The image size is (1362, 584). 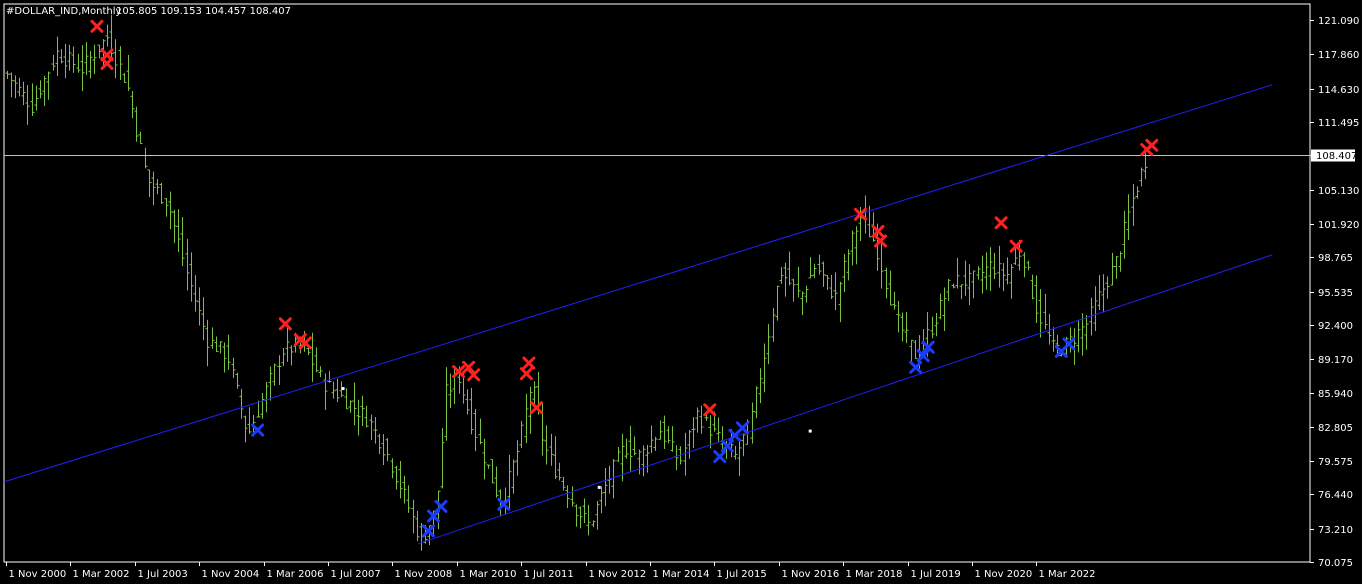 I want to click on x-tick-label: 1 Jul 2007, so click(x=356, y=574).